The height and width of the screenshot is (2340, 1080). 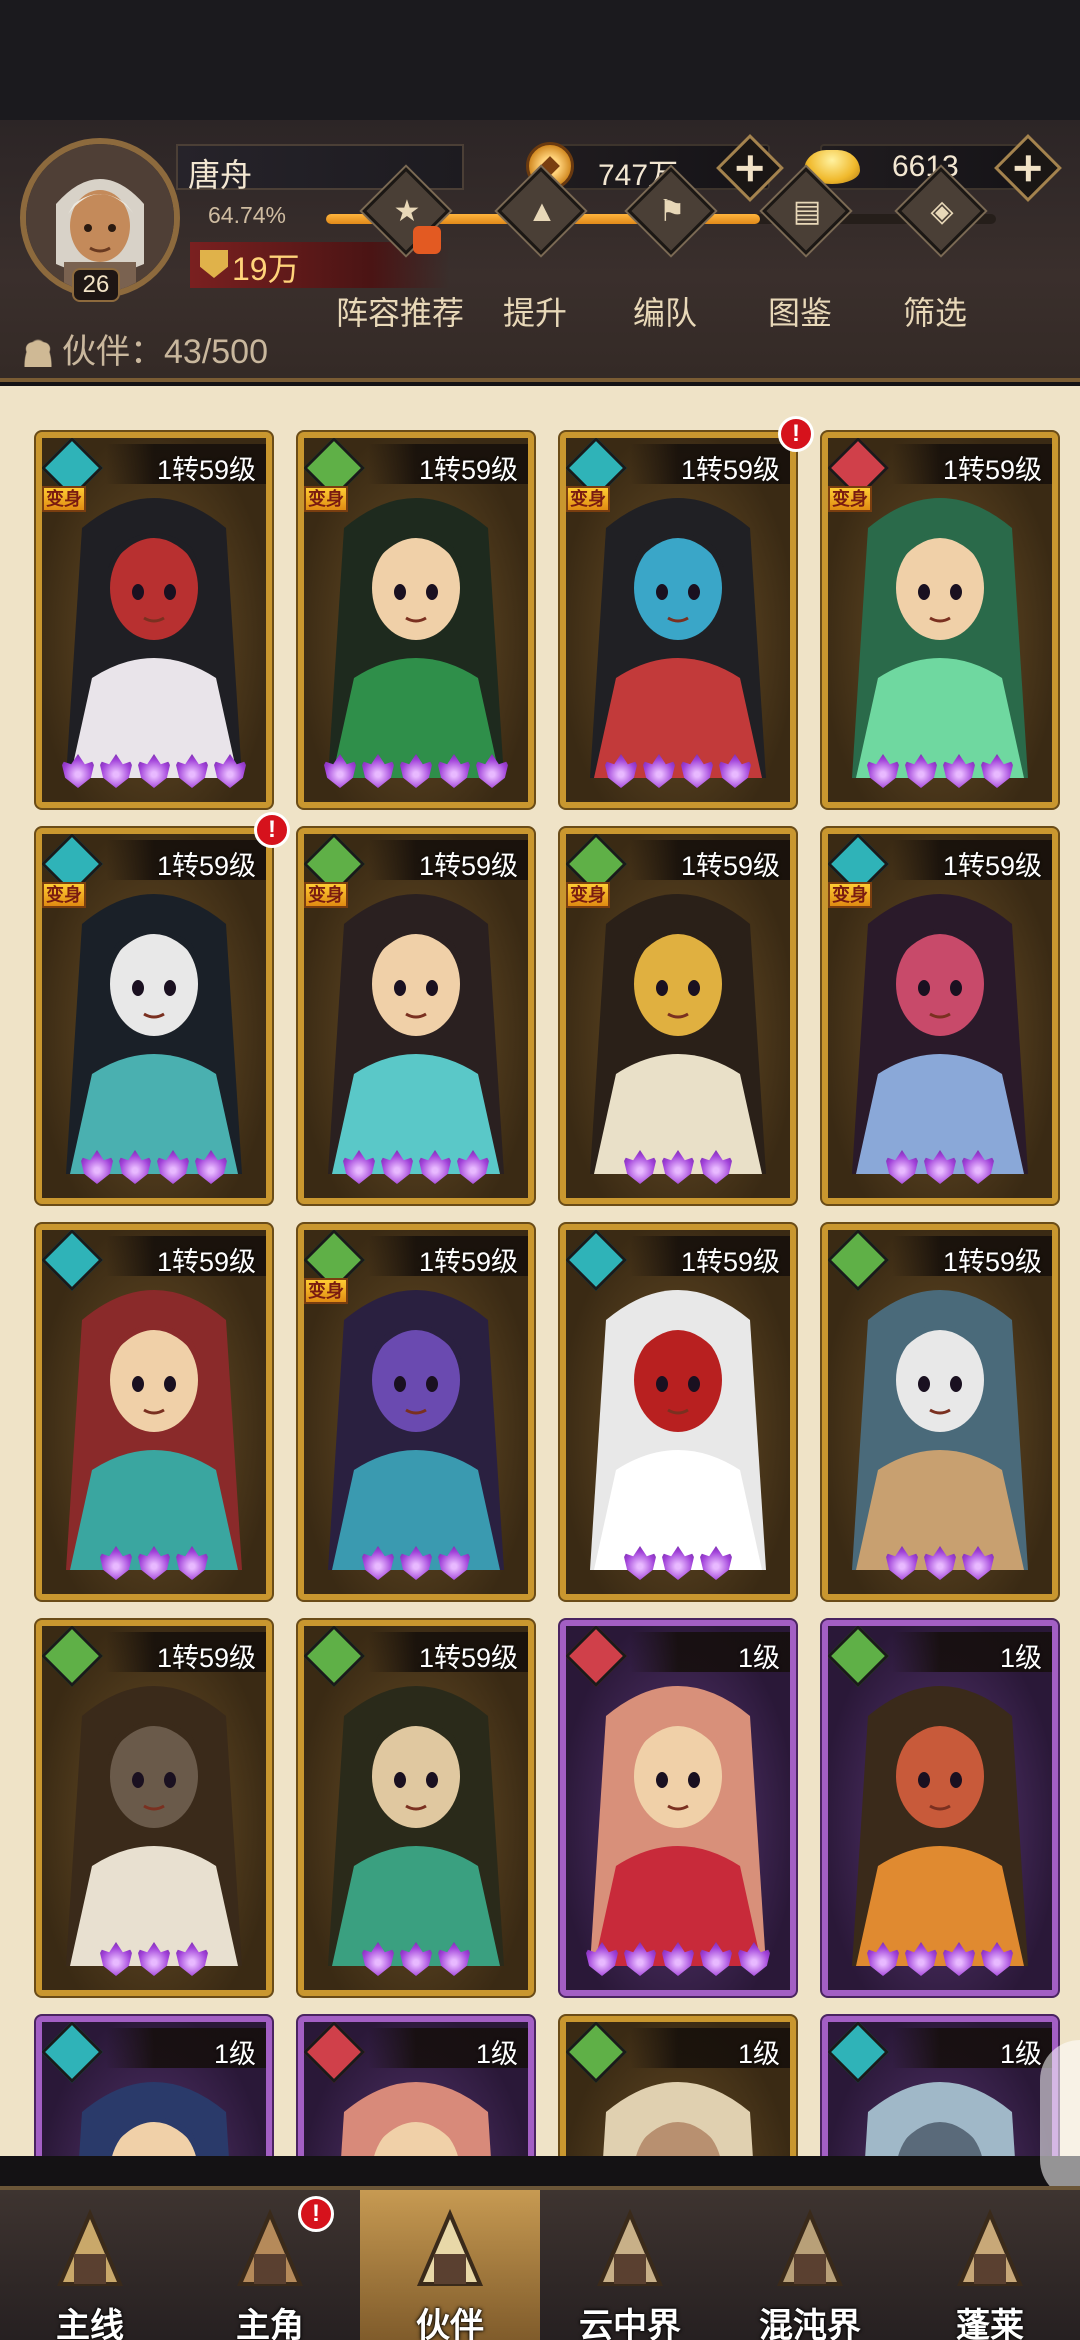 I want to click on nav-tab-3: 云中界, so click(x=630, y=2265).